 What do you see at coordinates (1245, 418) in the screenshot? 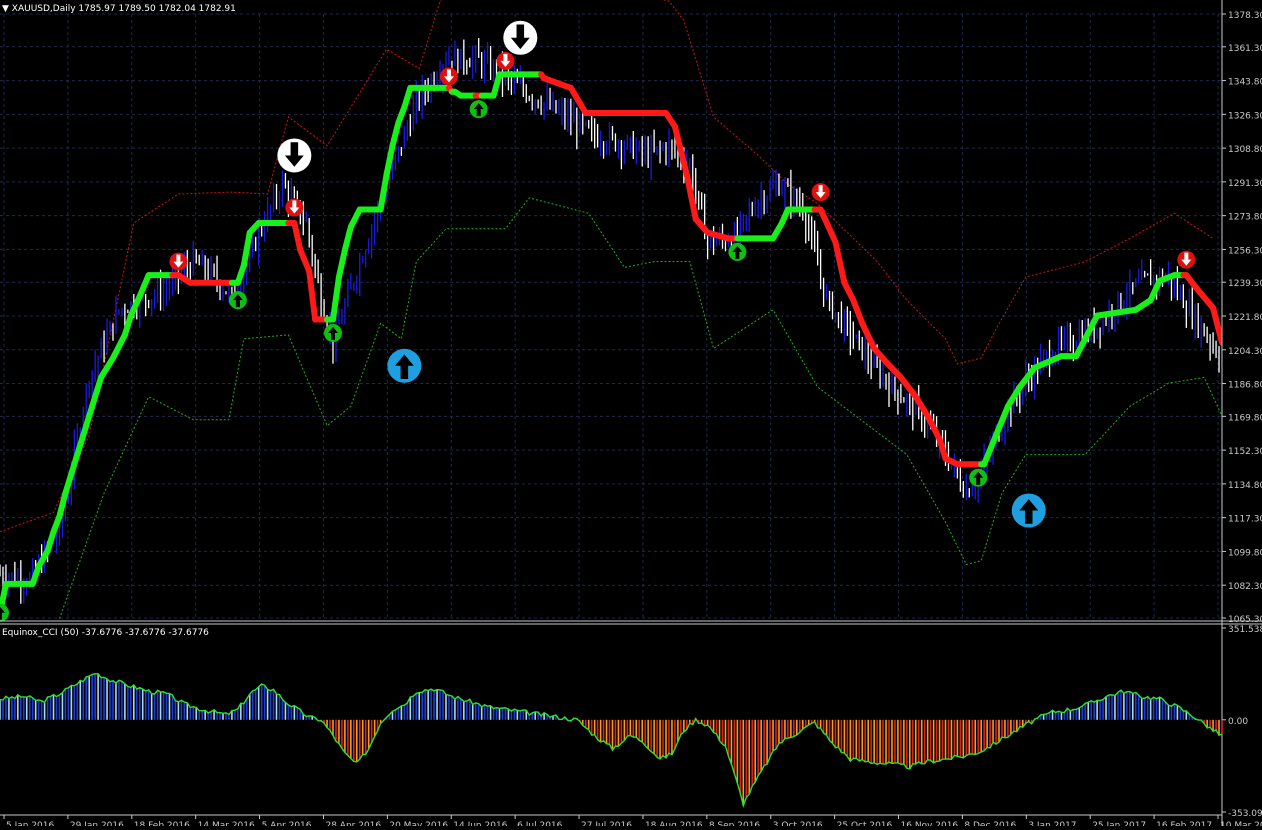
I see `price-tick-label: 1169.80` at bounding box center [1245, 418].